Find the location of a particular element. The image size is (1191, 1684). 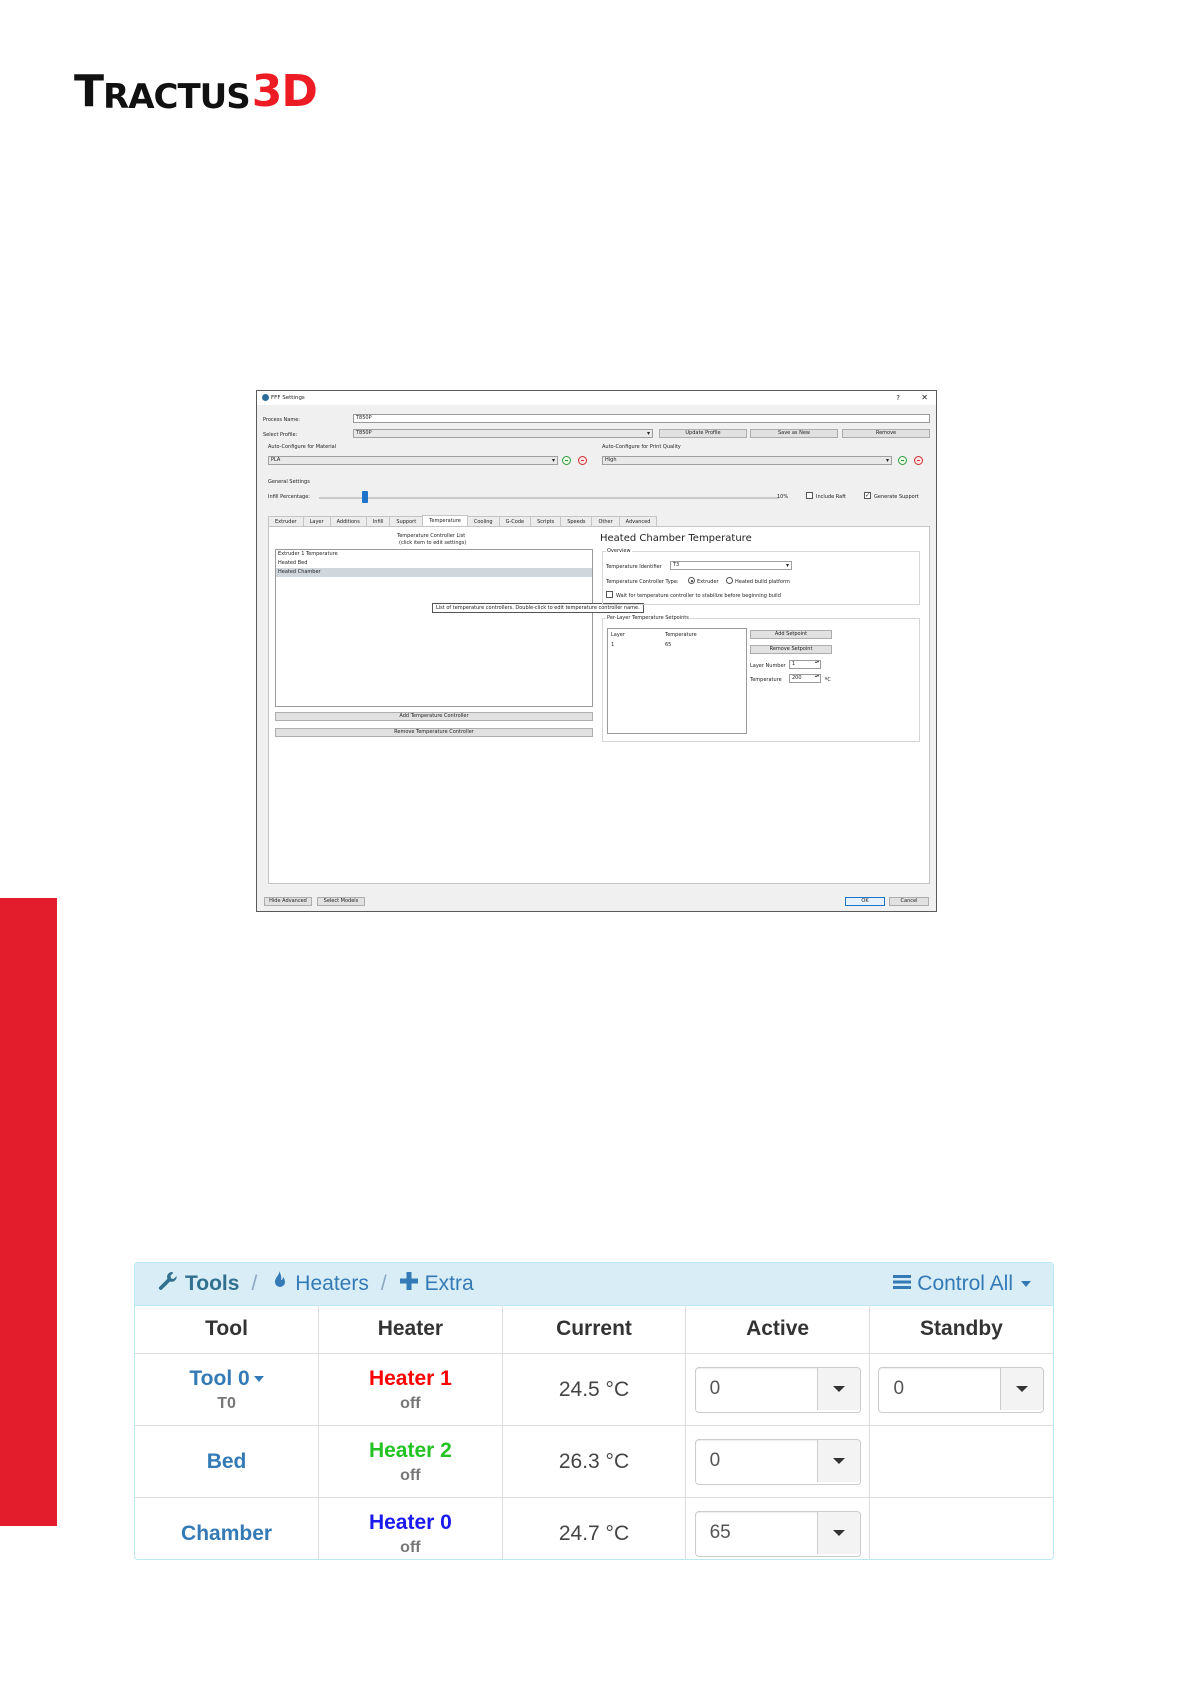

tab-speeds: Speeds is located at coordinates (576, 521).